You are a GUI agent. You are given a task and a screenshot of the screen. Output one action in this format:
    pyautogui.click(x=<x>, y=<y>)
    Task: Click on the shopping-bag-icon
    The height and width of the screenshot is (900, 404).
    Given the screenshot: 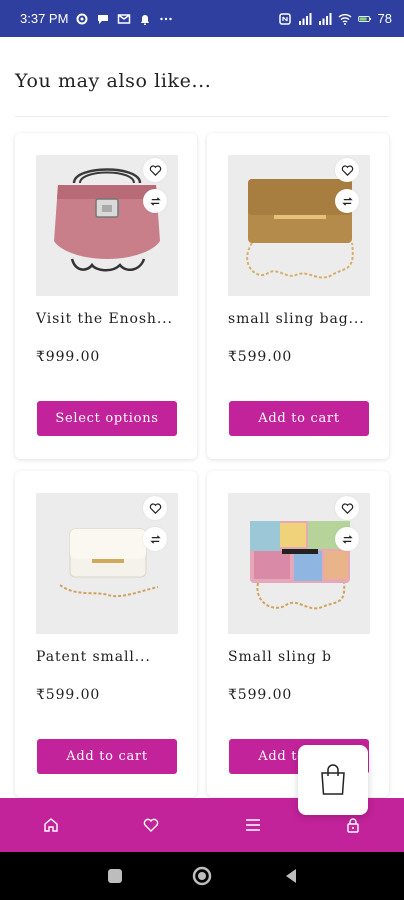 What is the action you would take?
    pyautogui.click(x=333, y=779)
    